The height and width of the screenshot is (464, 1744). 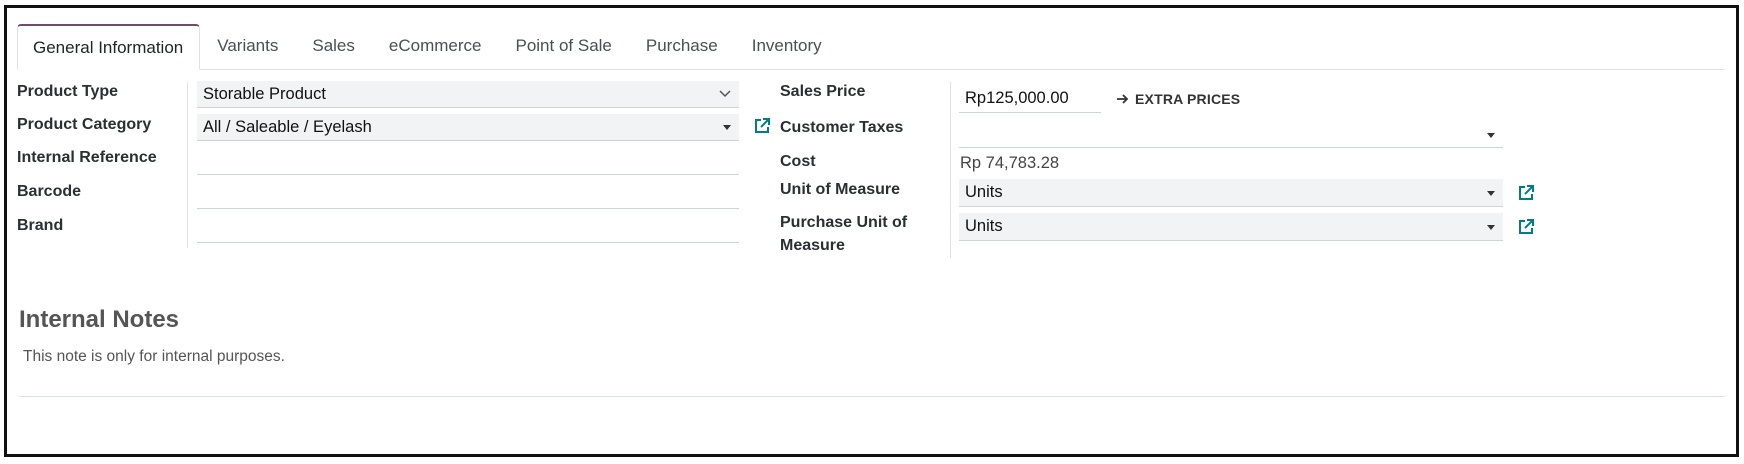 I want to click on cost-value: Rp 74,783.28, so click(x=1010, y=163).